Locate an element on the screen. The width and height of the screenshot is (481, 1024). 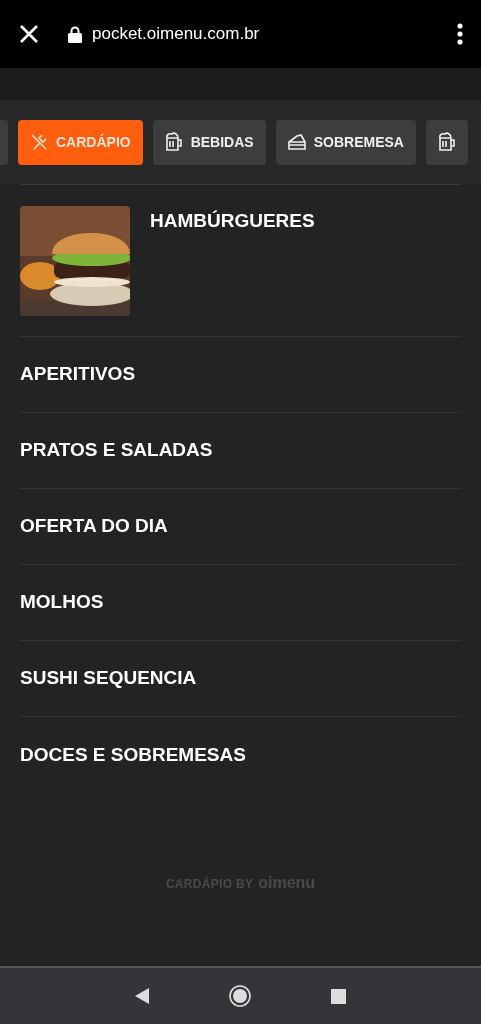
category-tab: BEBIDAS is located at coordinates (209, 142).